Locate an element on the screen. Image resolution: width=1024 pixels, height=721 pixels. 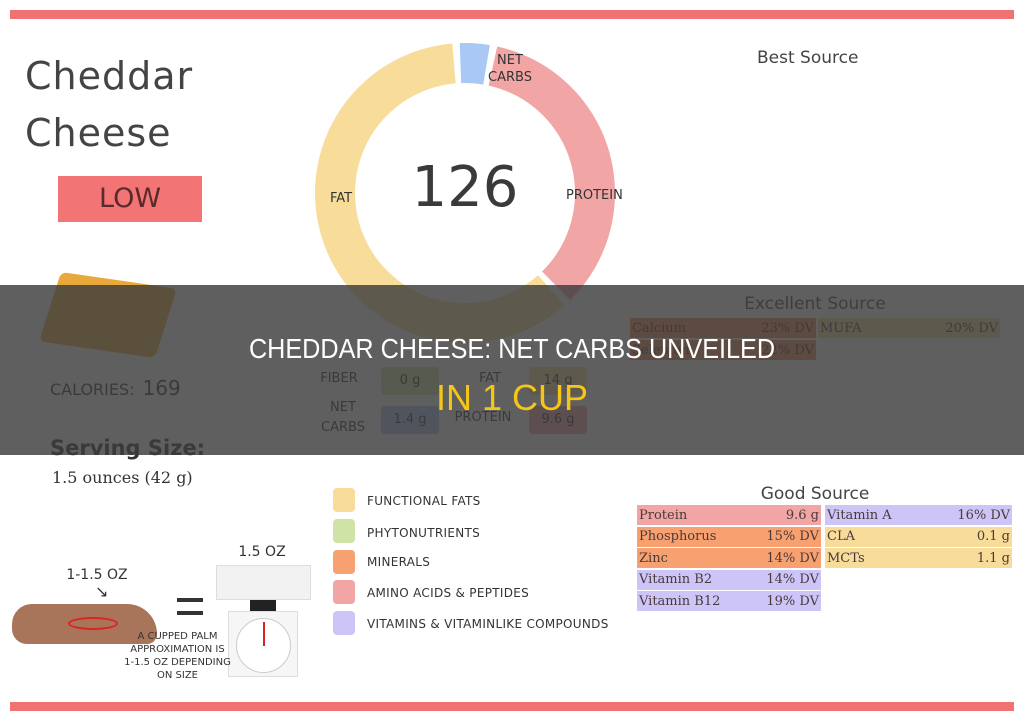
nutrient-name: CLA is located at coordinates (841, 536).